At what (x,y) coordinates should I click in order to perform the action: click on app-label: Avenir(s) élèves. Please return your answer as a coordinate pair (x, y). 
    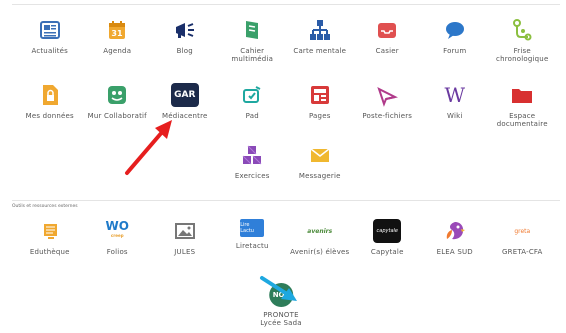
    Looking at the image, I should click on (320, 252).